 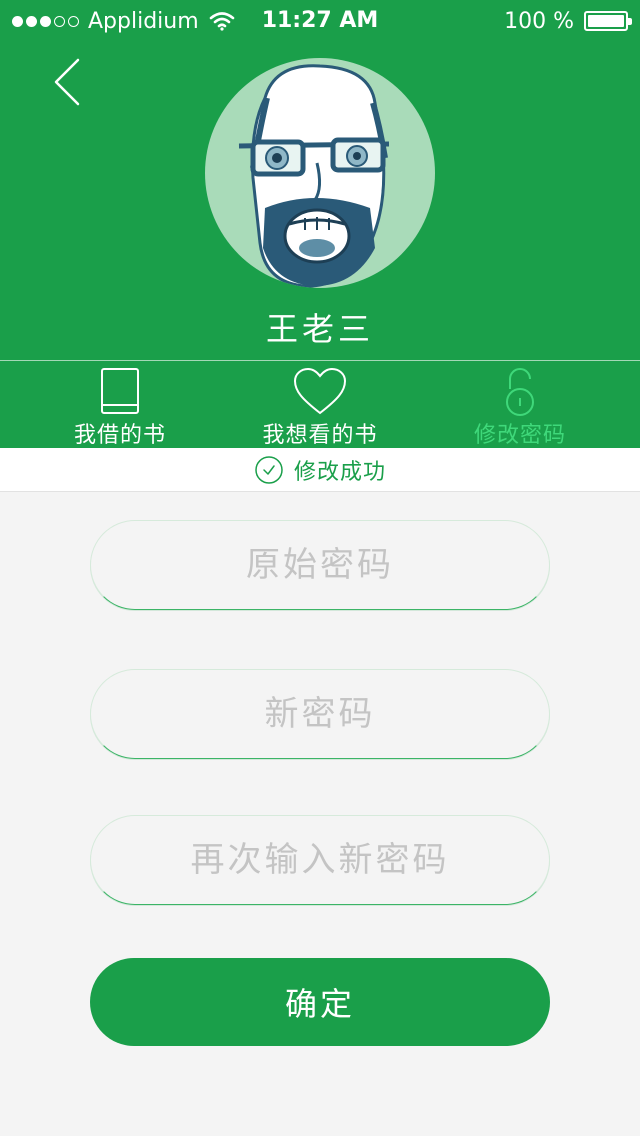 What do you see at coordinates (120, 391) in the screenshot?
I see `book-icon` at bounding box center [120, 391].